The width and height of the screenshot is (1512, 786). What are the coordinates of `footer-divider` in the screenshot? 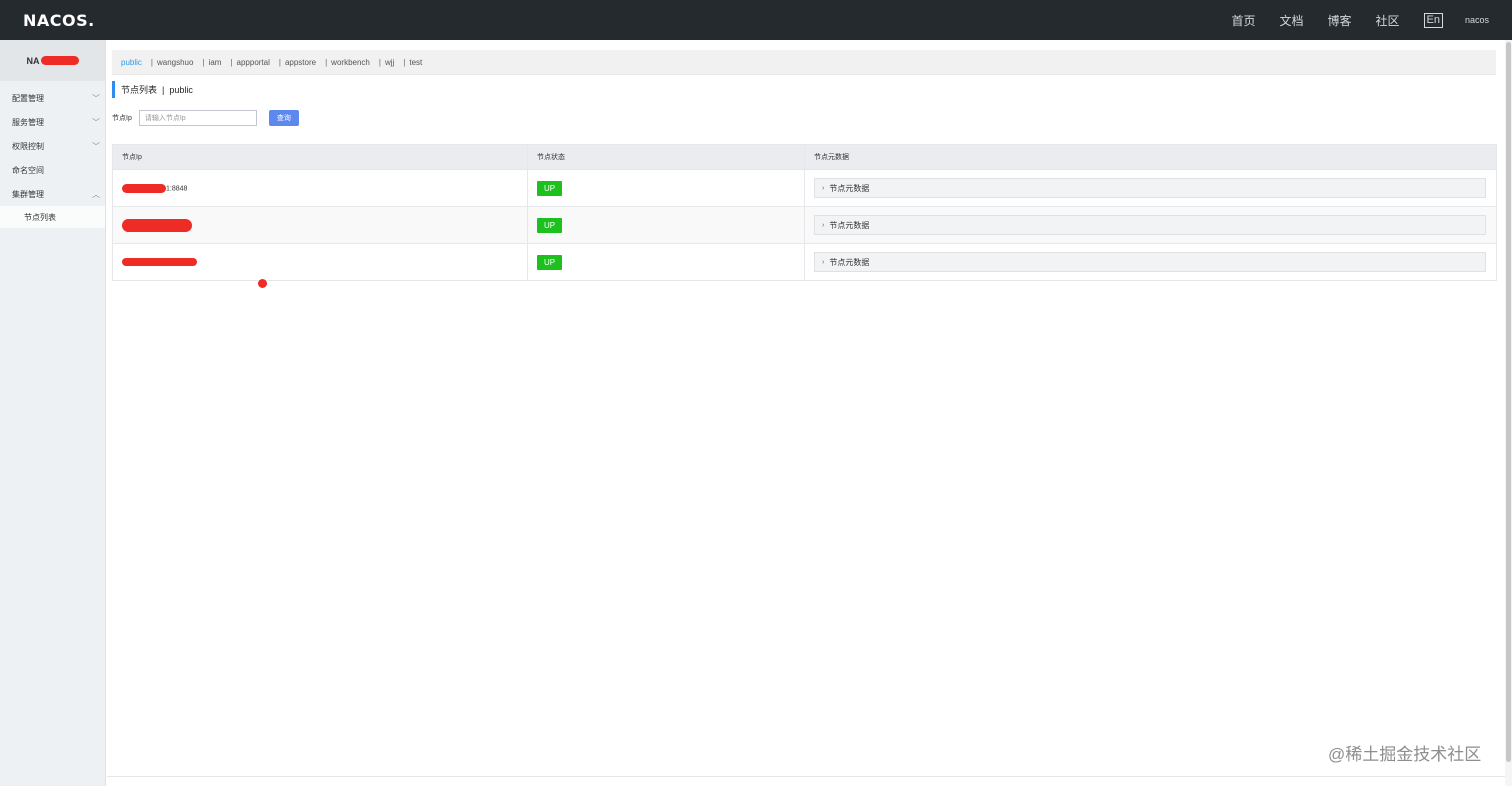 It's located at (806, 776).